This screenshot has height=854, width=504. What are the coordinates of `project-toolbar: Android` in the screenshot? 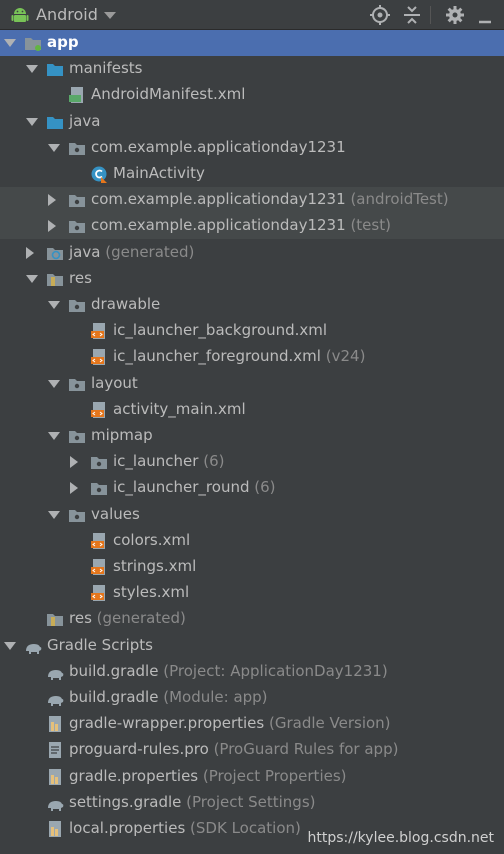 It's located at (252, 15).